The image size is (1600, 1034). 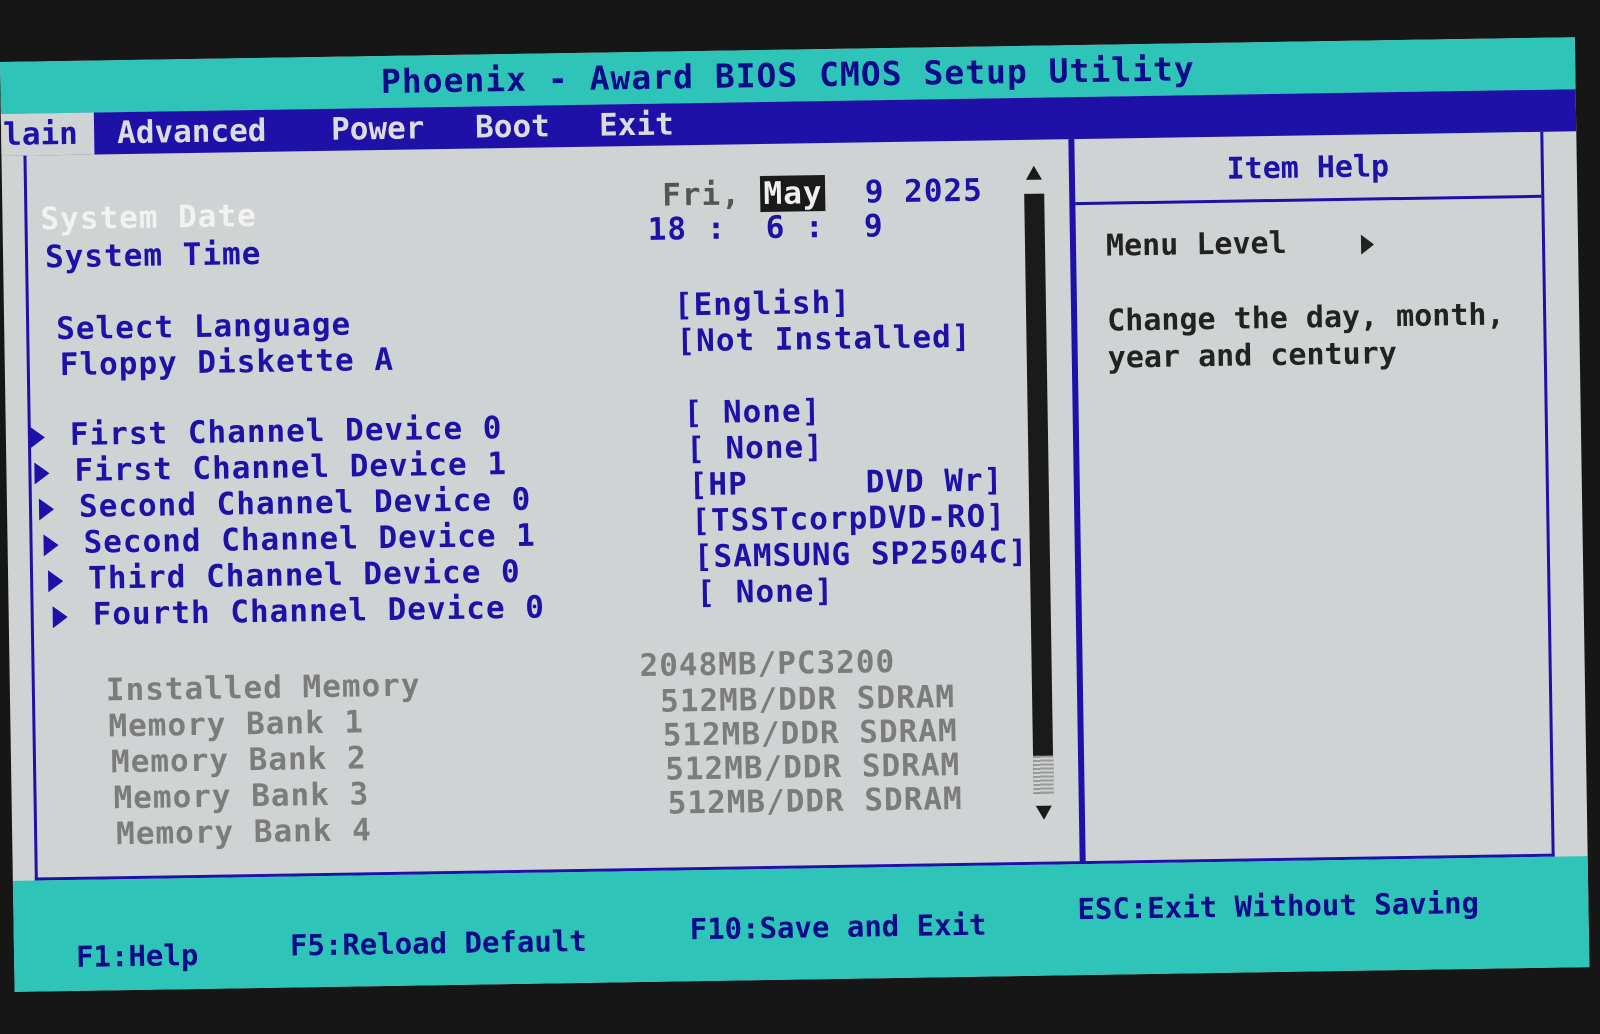 What do you see at coordinates (636, 125) in the screenshot?
I see `menu-exit: Exit` at bounding box center [636, 125].